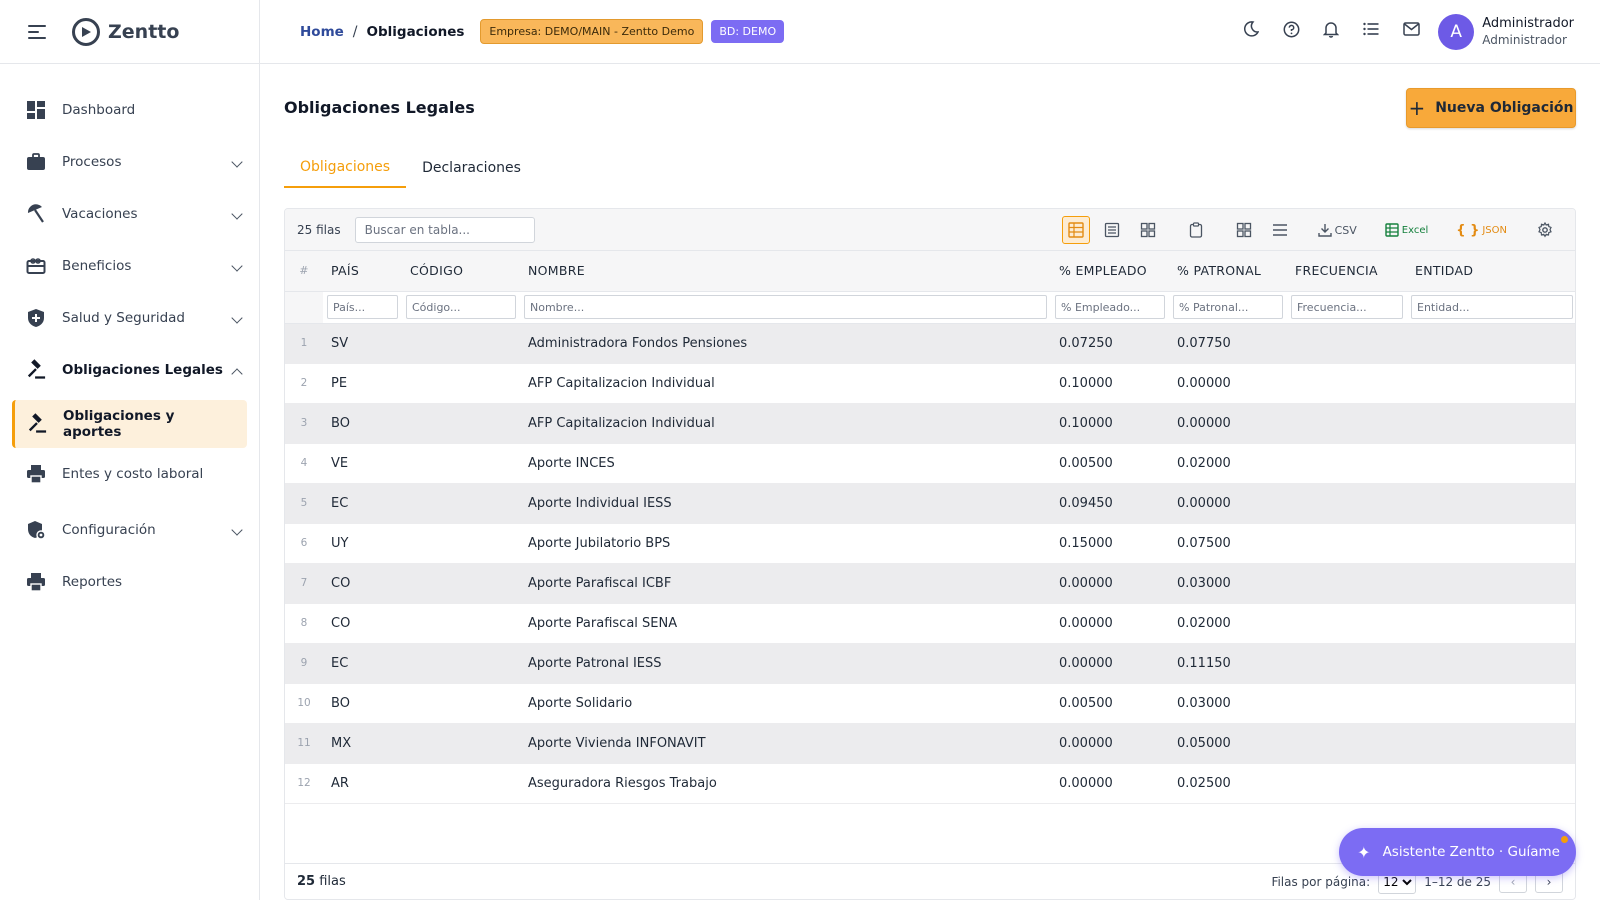 Image resolution: width=1600 pixels, height=900 pixels. What do you see at coordinates (144, 31) in the screenshot?
I see `brand-name: Zentto` at bounding box center [144, 31].